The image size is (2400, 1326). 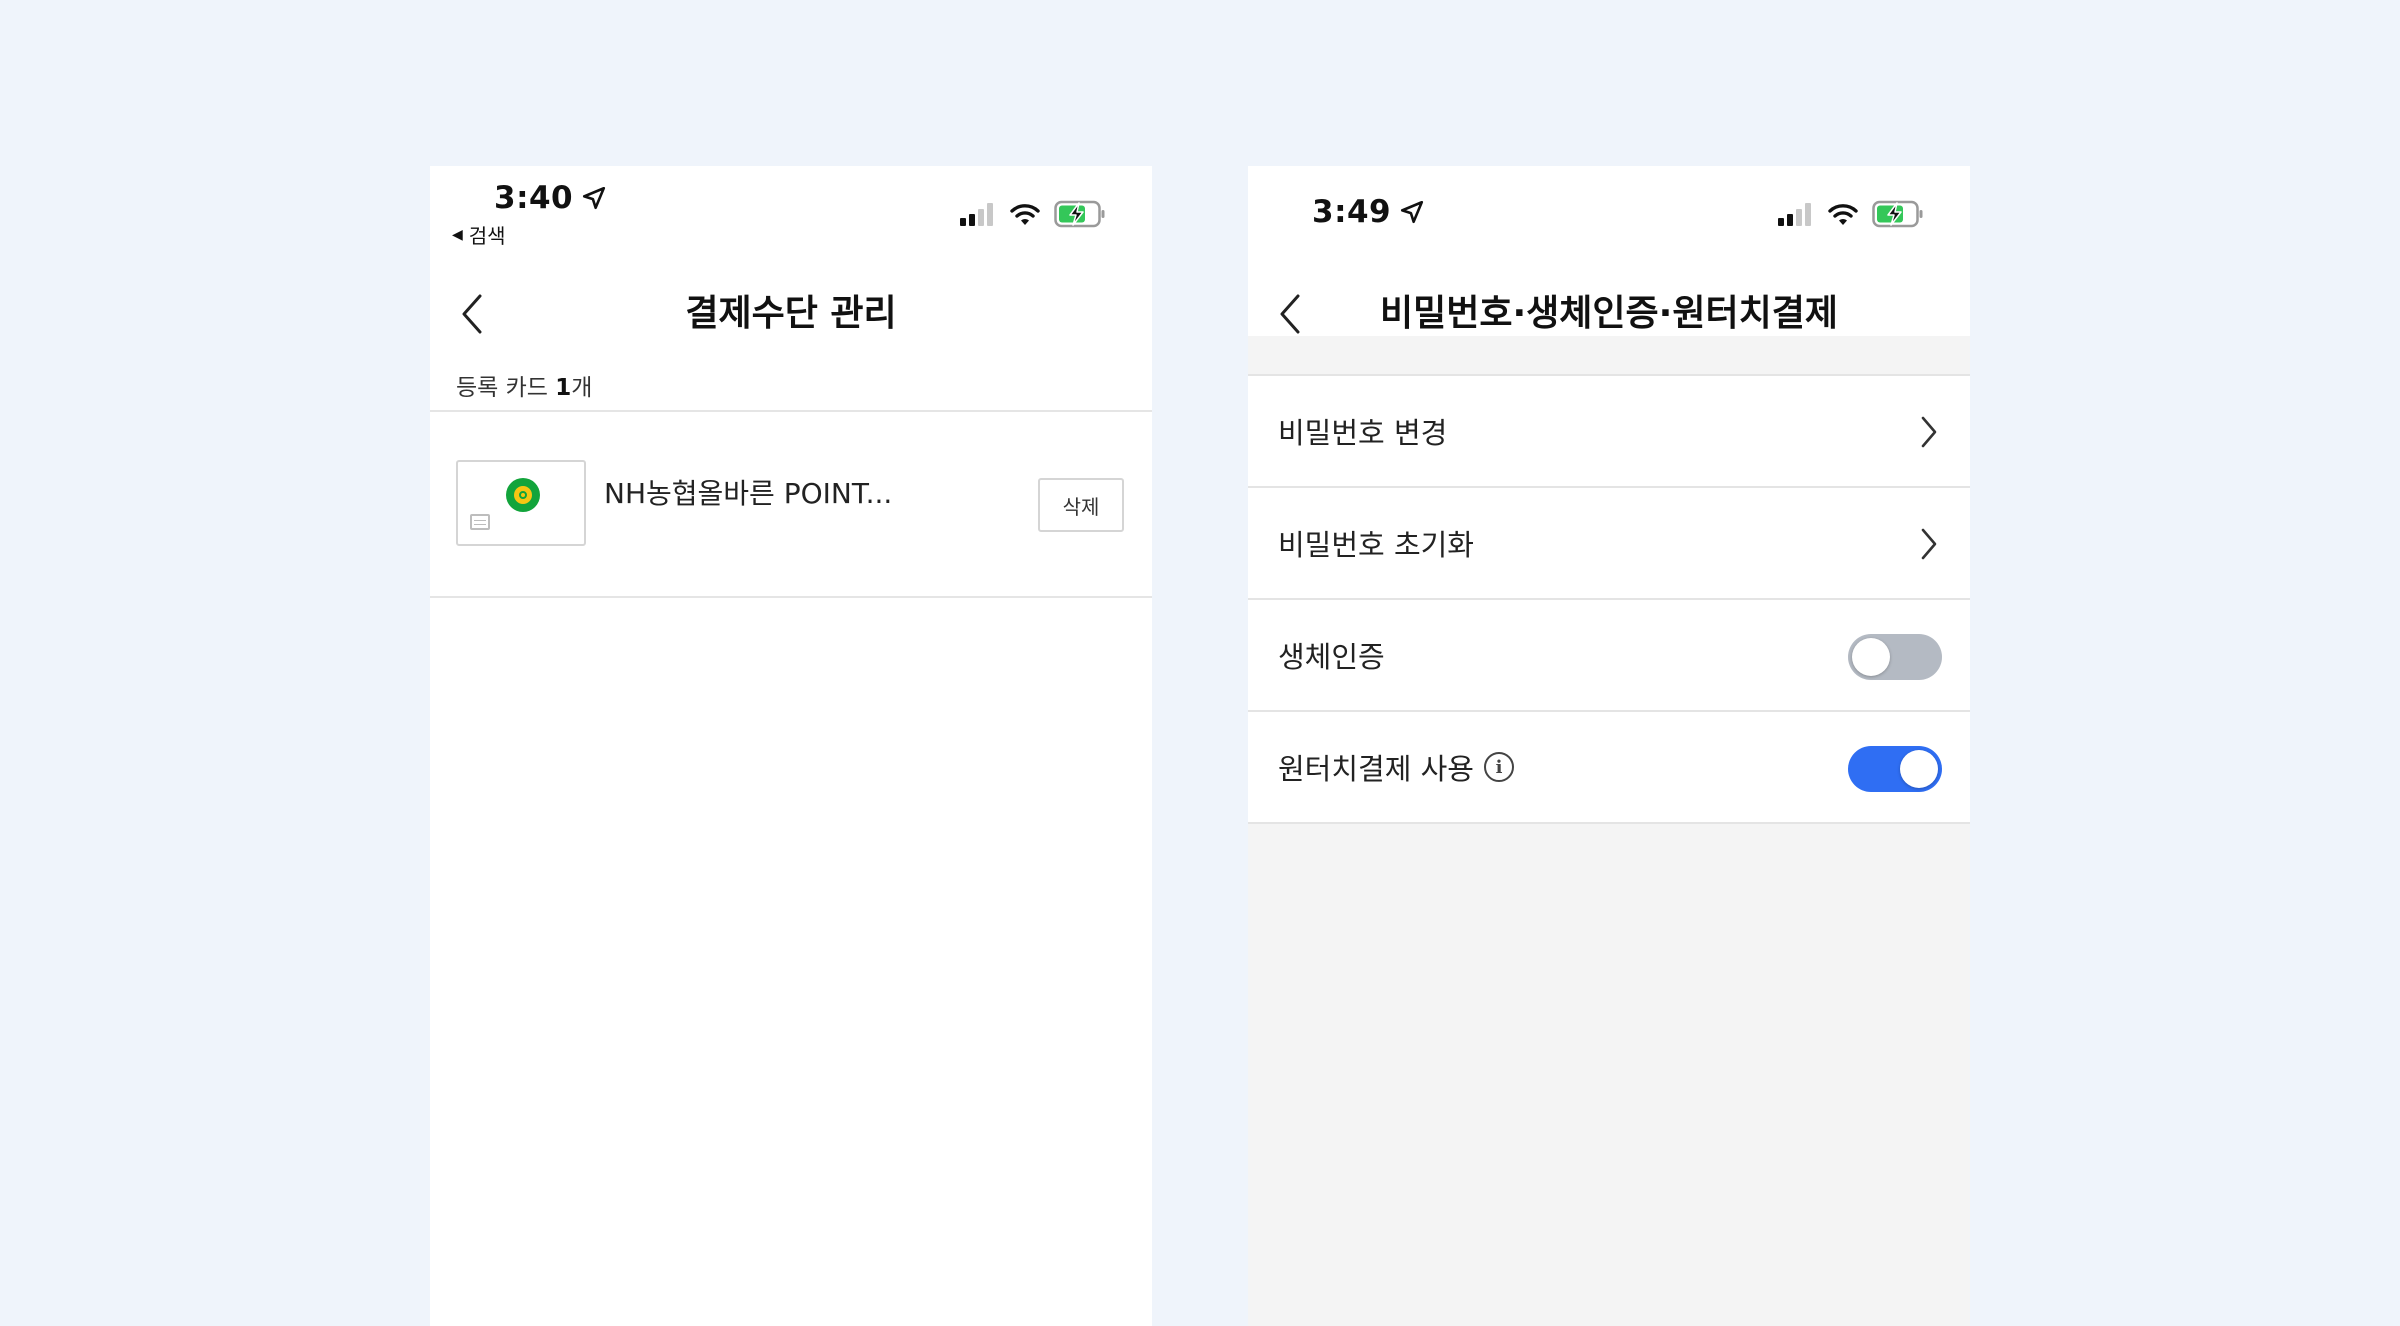 What do you see at coordinates (502, 388) in the screenshot?
I see `count-prefix: 등록 카드` at bounding box center [502, 388].